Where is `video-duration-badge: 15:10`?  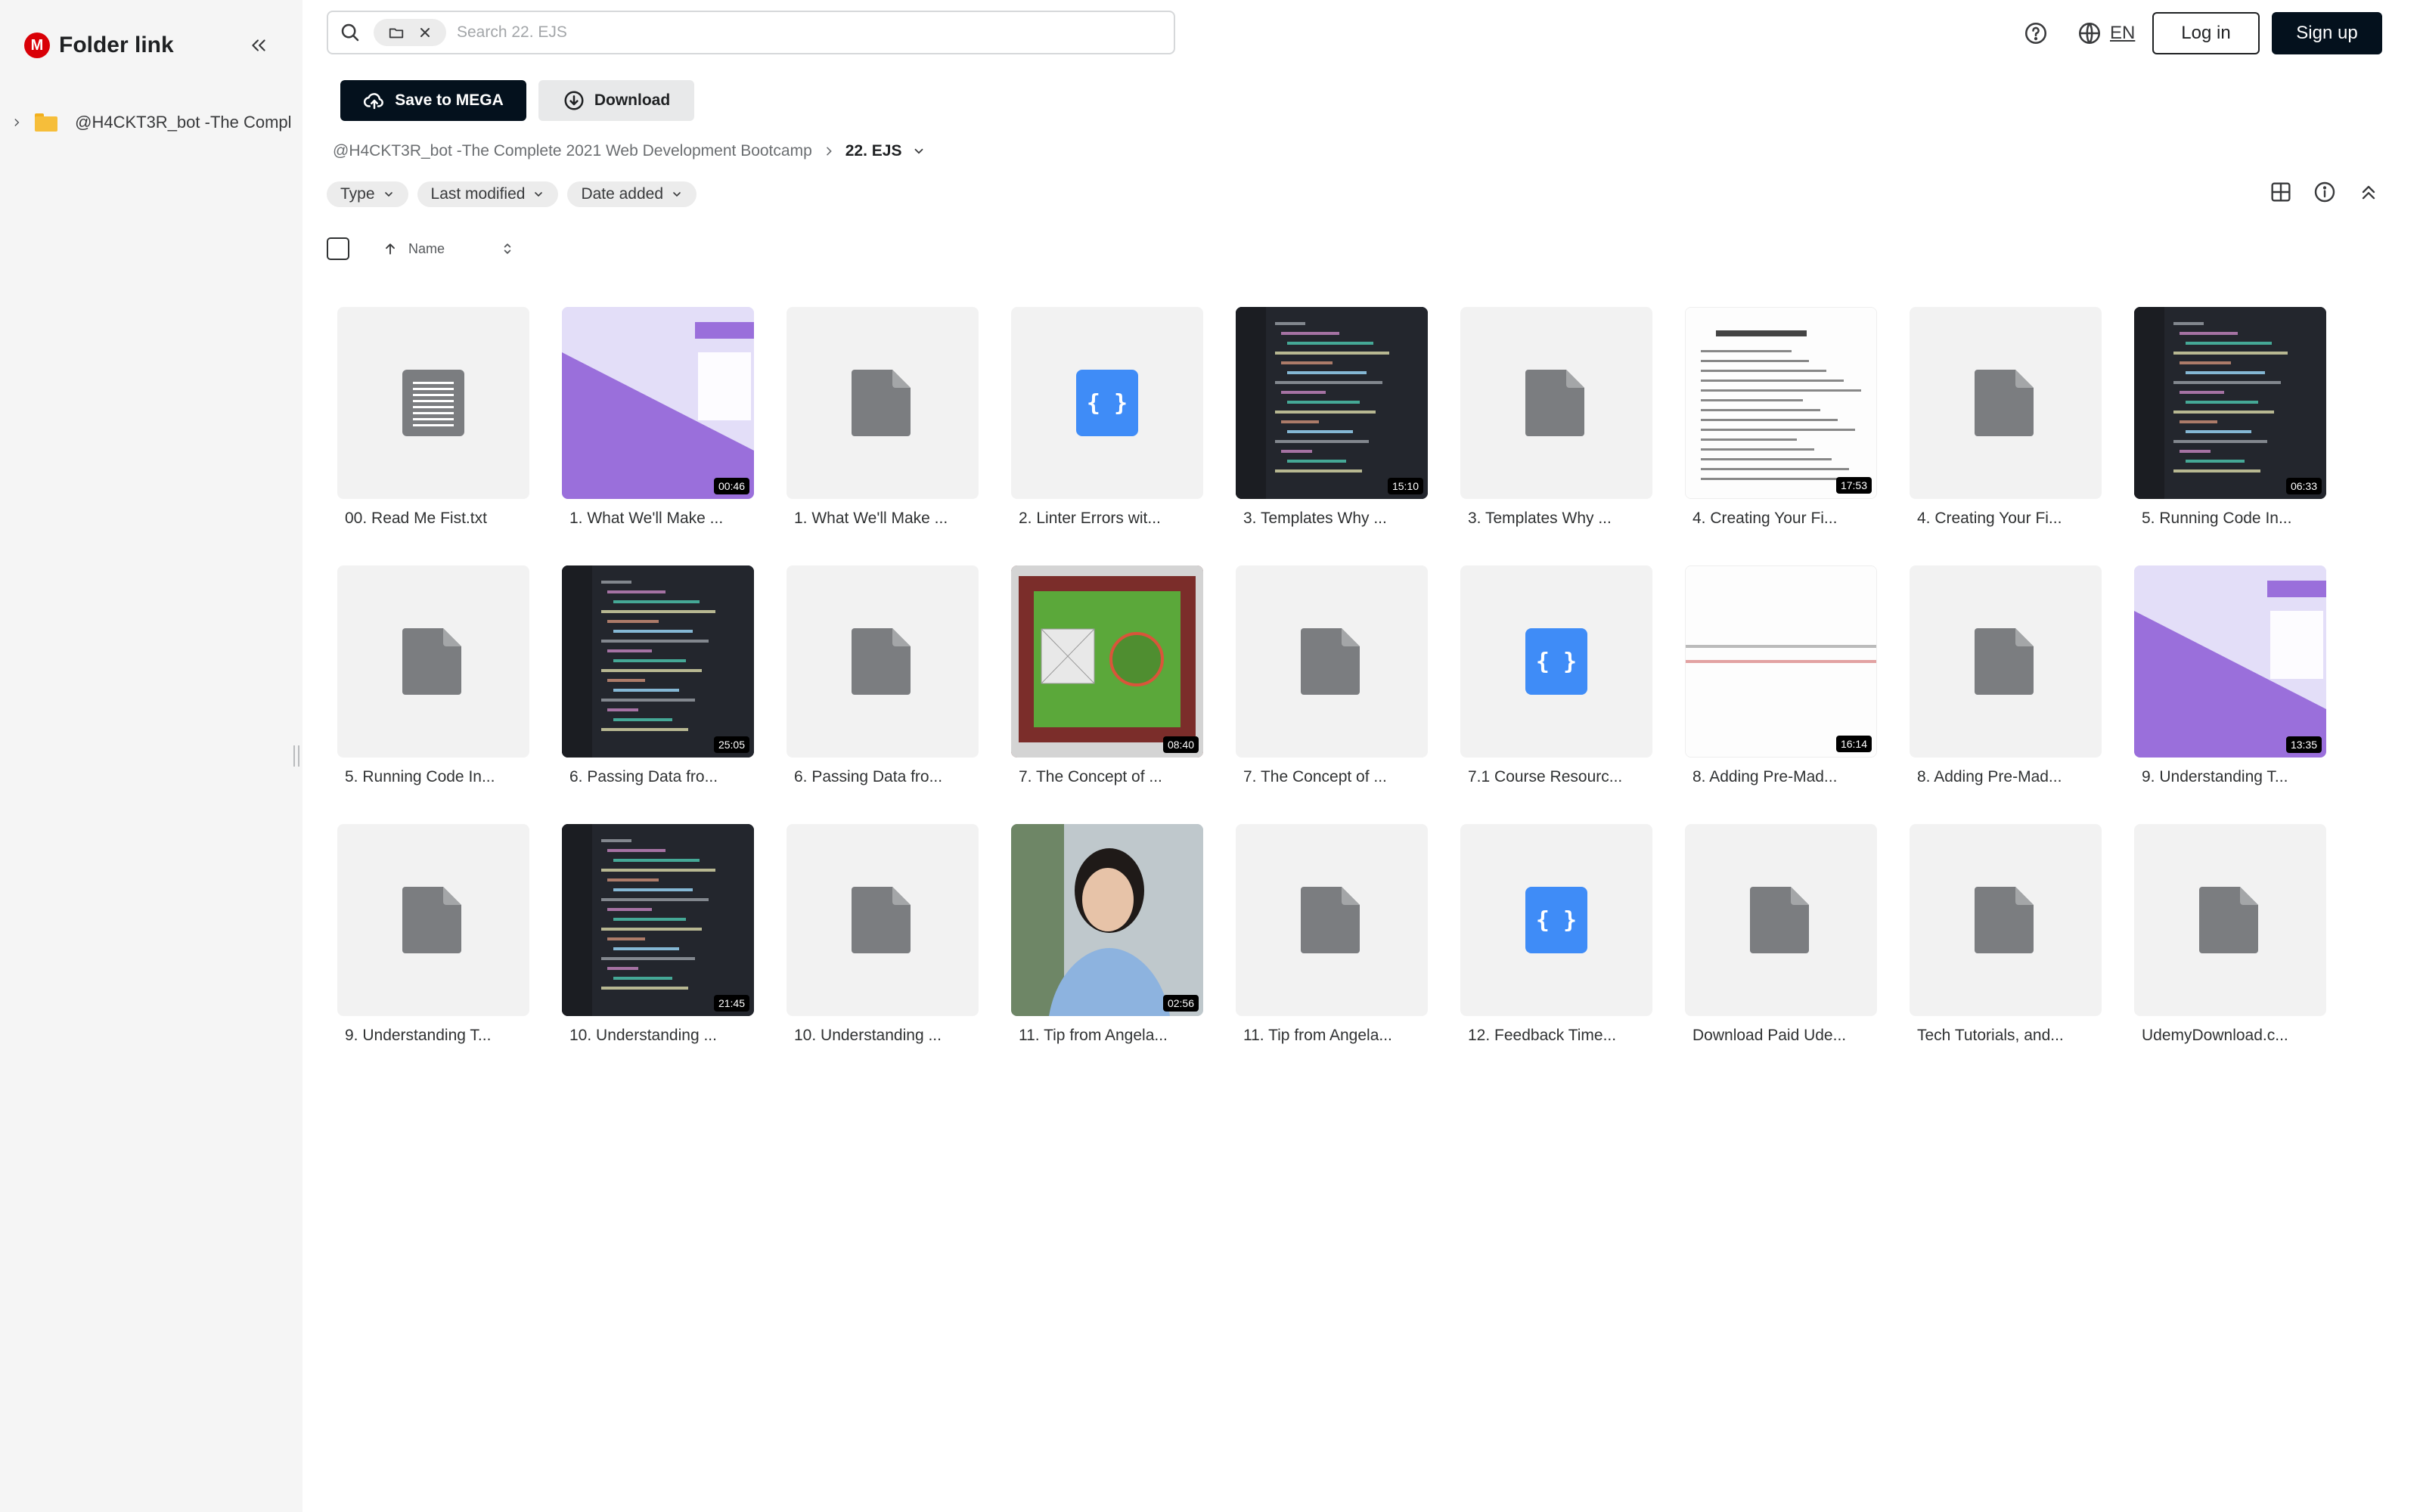
video-duration-badge: 15:10 is located at coordinates (1405, 486).